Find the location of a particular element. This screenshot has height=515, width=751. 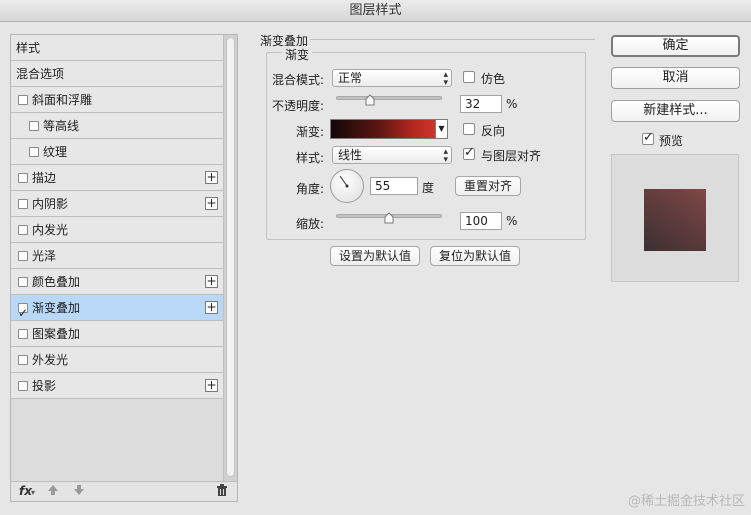

blend-mode-select: 正常 ▴ ▾ is located at coordinates (392, 78).